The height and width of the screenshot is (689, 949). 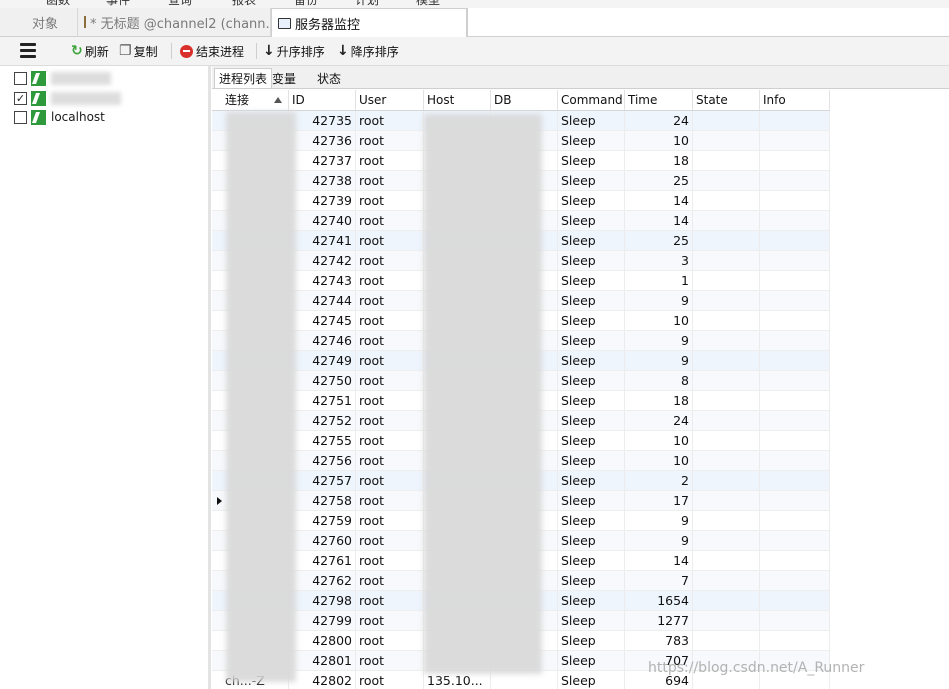 I want to click on refresh-button: ↻ 刷新, so click(x=90, y=51).